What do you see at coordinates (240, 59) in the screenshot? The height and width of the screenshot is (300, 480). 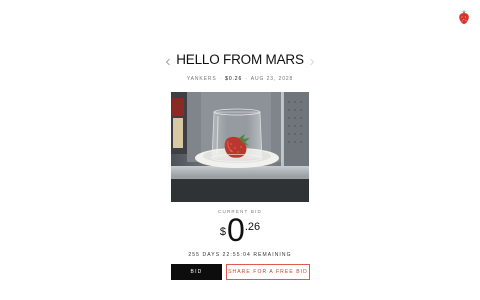 I see `item-title: HELLO FROM MARS` at bounding box center [240, 59].